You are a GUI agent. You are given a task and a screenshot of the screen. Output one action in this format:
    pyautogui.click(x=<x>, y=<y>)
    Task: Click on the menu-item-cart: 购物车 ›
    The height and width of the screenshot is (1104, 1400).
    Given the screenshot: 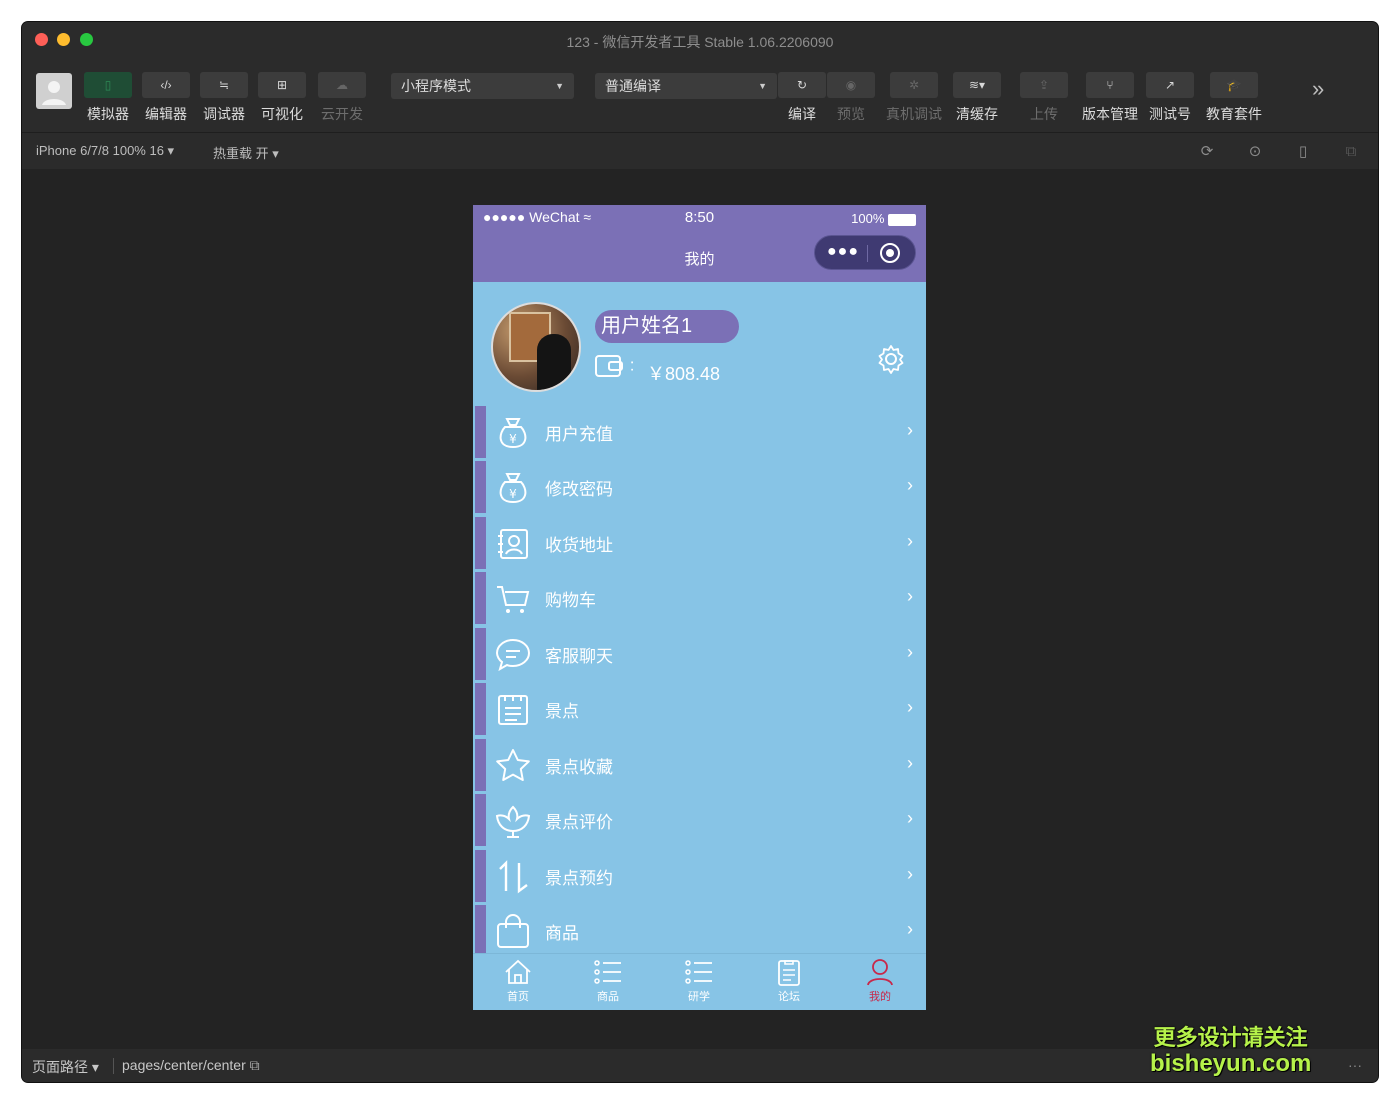 What is the action you would take?
    pyautogui.click(x=699, y=598)
    